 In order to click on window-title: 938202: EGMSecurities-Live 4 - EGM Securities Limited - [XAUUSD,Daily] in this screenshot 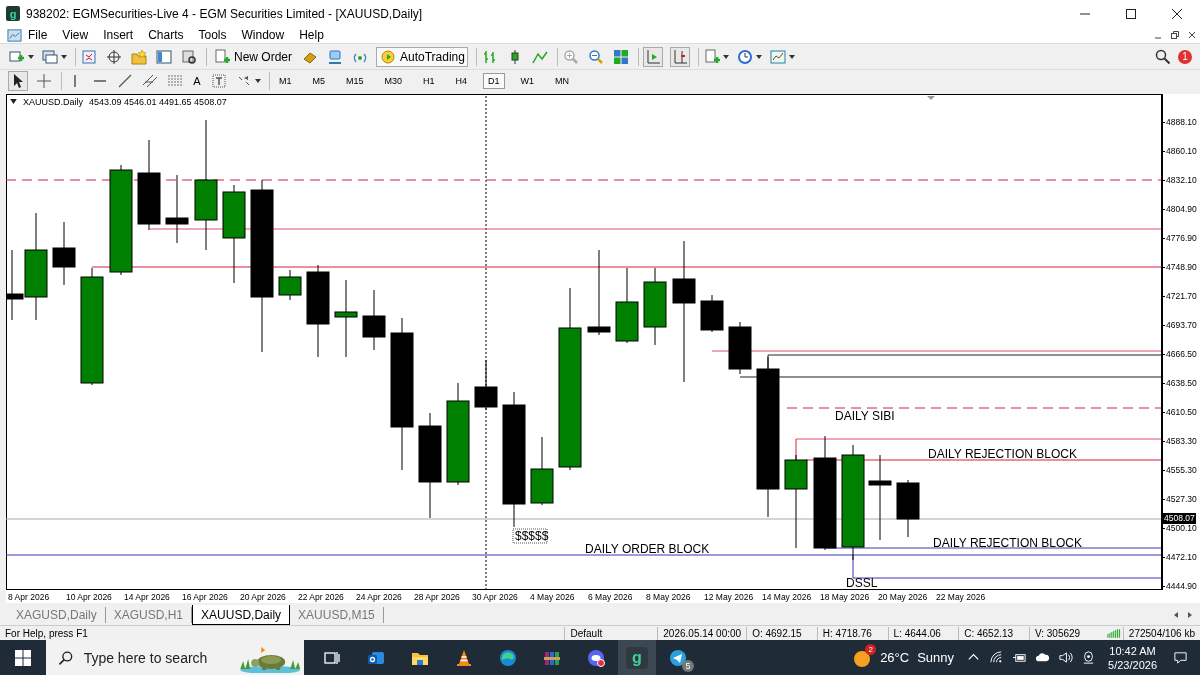, I will do `click(224, 13)`.